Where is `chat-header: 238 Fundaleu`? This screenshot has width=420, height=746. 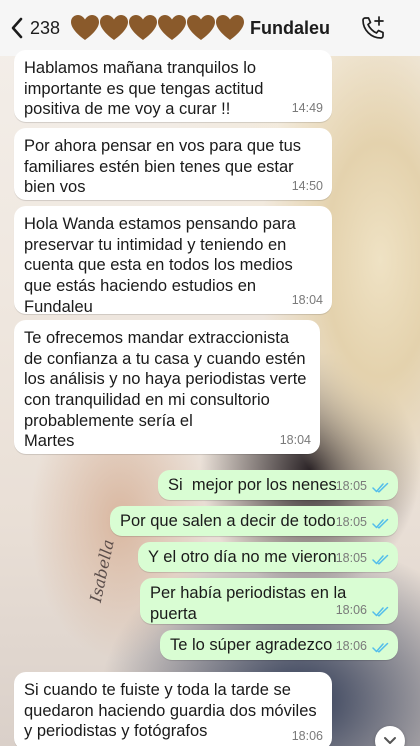
chat-header: 238 Fundaleu is located at coordinates (210, 28).